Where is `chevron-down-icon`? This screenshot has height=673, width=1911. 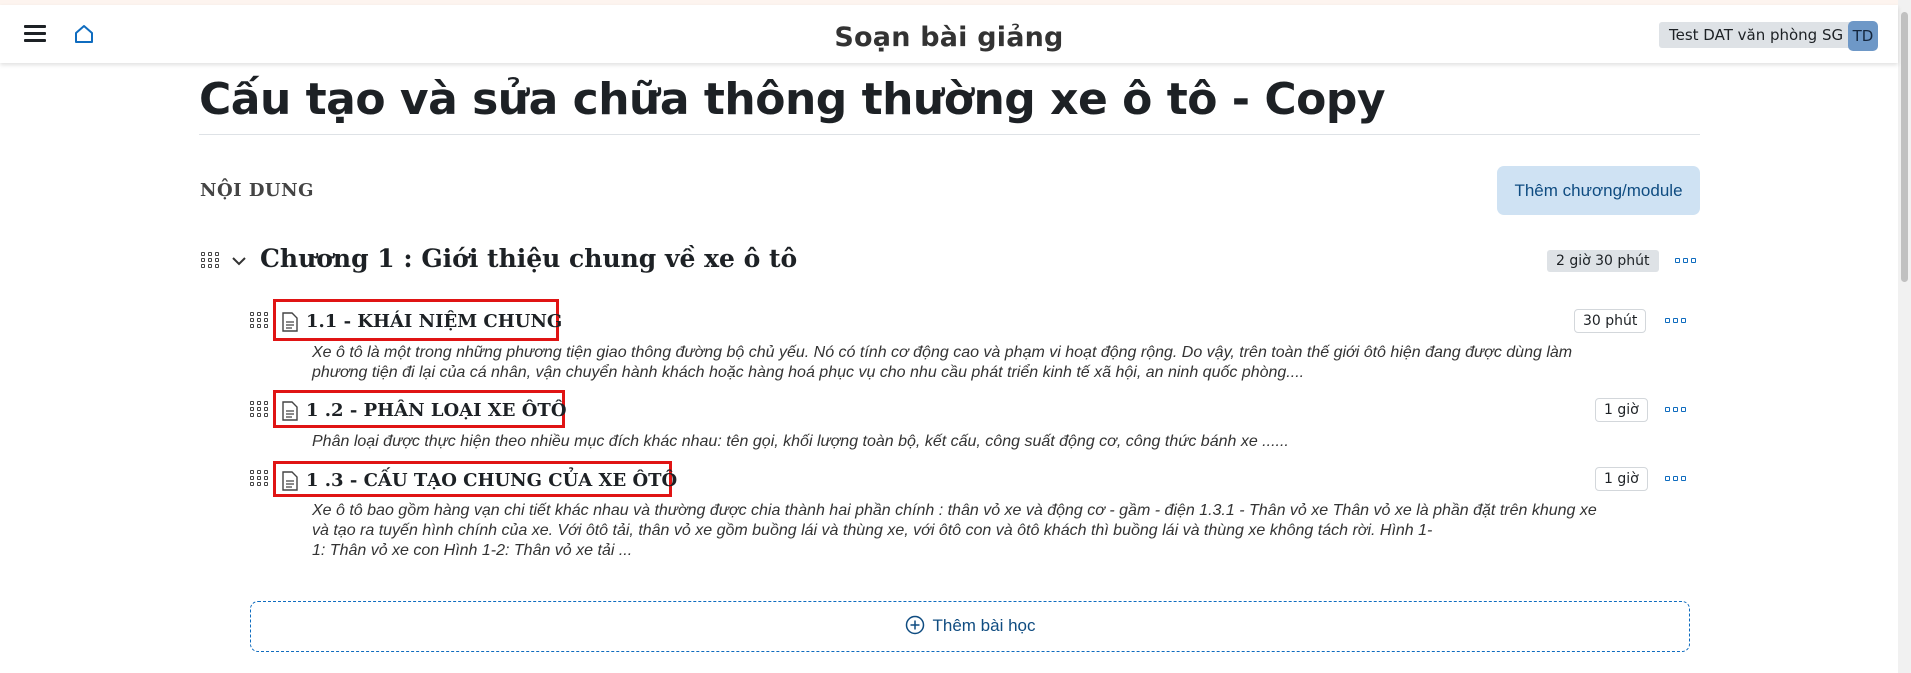
chevron-down-icon is located at coordinates (239, 261).